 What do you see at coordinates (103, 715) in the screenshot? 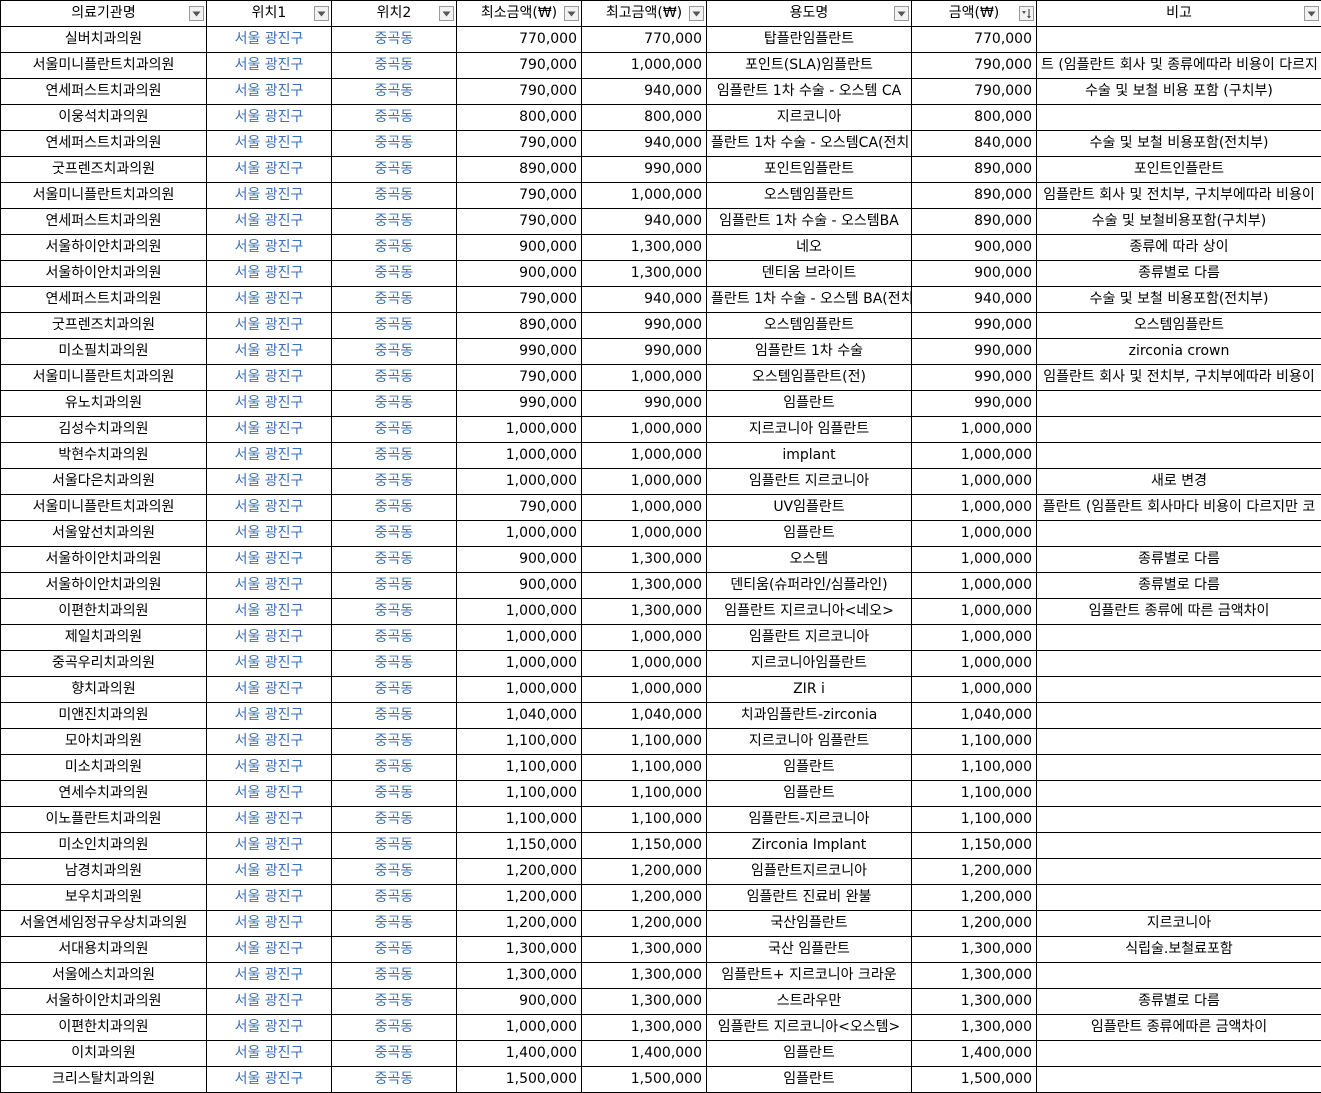
I see `institution-name-cell: 미앤진치과의원` at bounding box center [103, 715].